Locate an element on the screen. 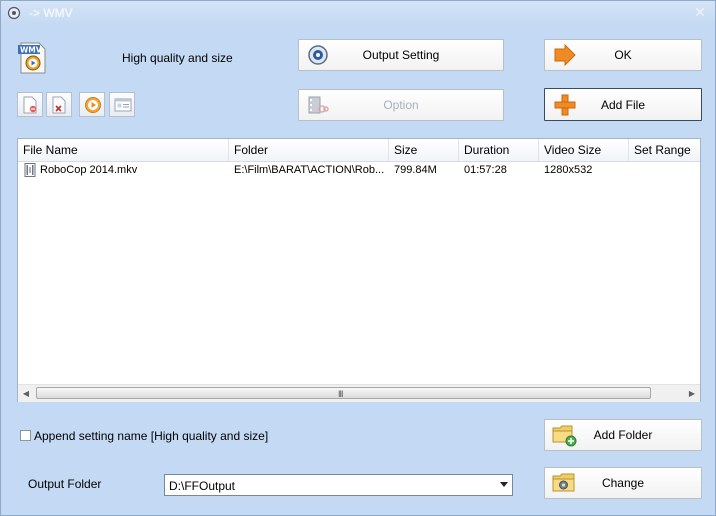 Image resolution: width=716 pixels, height=516 pixels. output-setting-button: Output Setting is located at coordinates (401, 55).